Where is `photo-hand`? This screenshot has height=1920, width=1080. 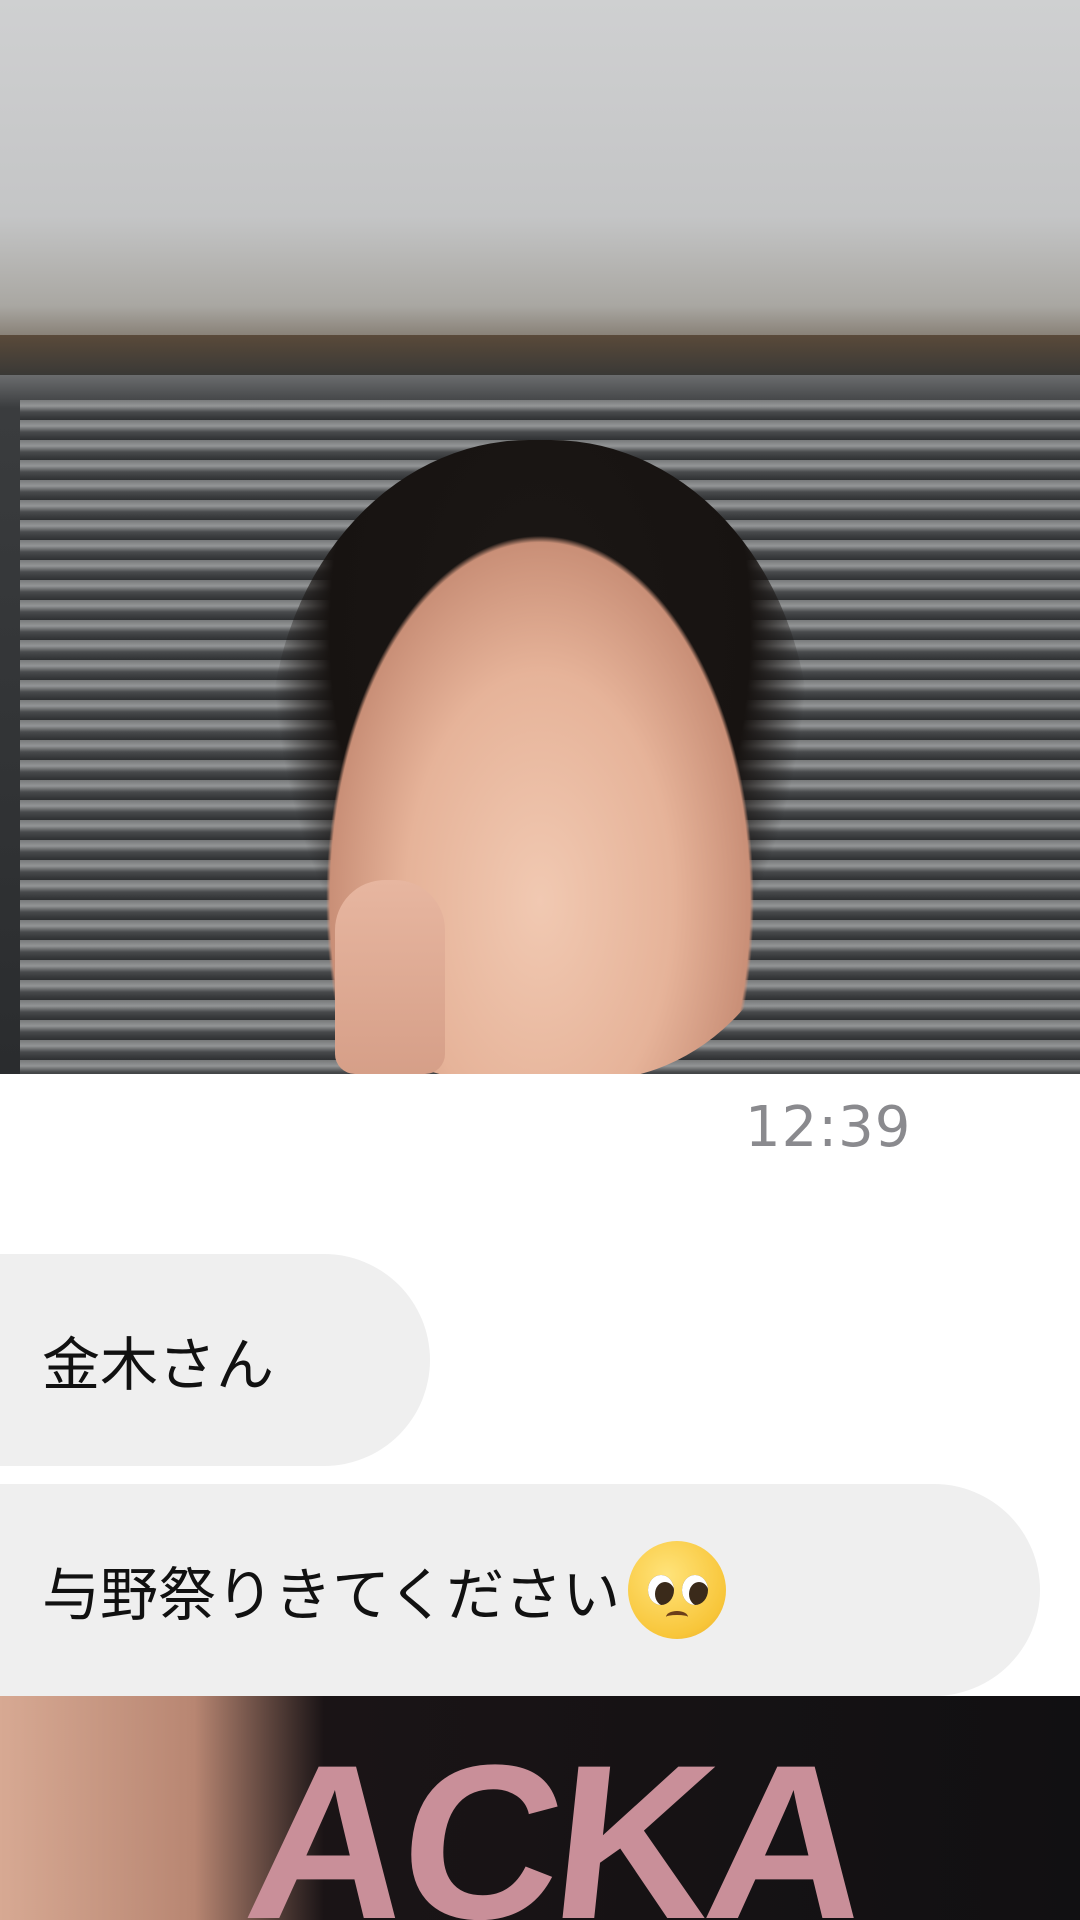 photo-hand is located at coordinates (390, 977).